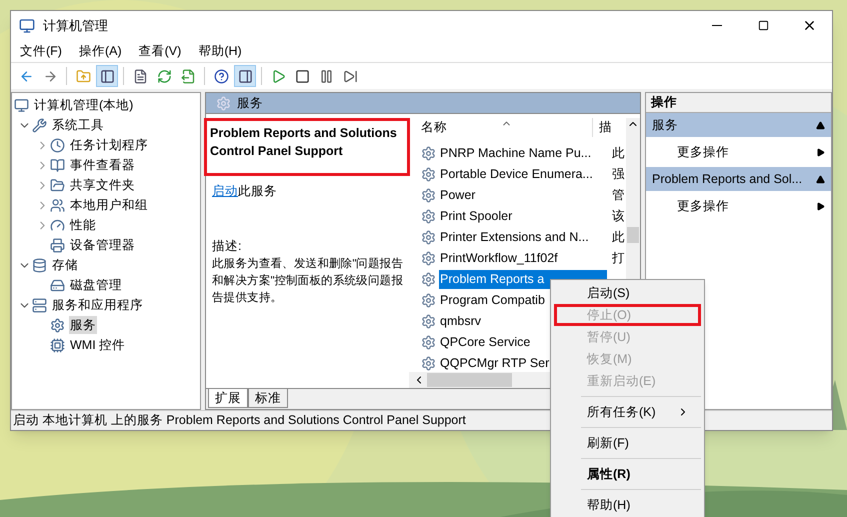  What do you see at coordinates (618, 216) in the screenshot?
I see `description-cell-text: 该` at bounding box center [618, 216].